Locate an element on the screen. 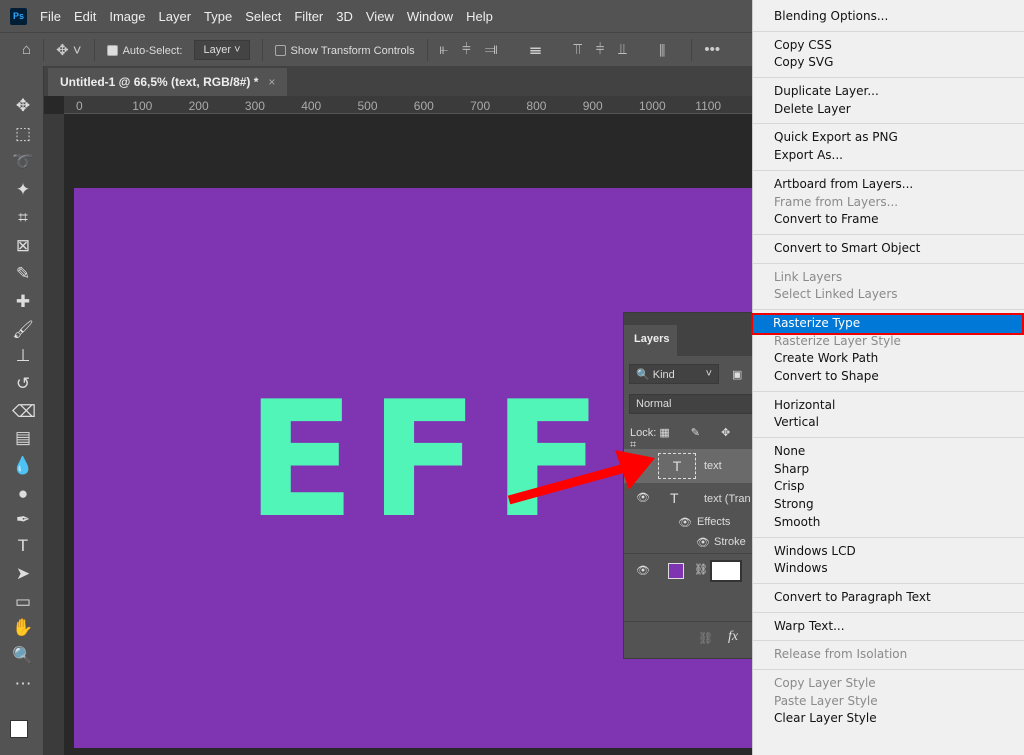  menu-item-convert-to-frame: Convert to Frame is located at coordinates (888, 220).